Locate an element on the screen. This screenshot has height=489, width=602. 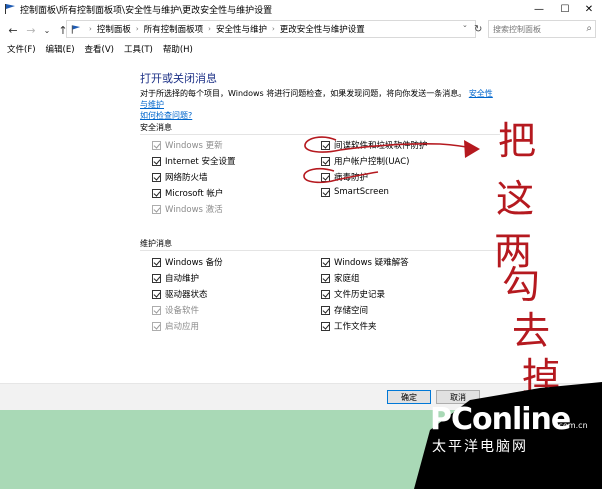
watermark-logo: PConline is located at coordinates (500, 419).